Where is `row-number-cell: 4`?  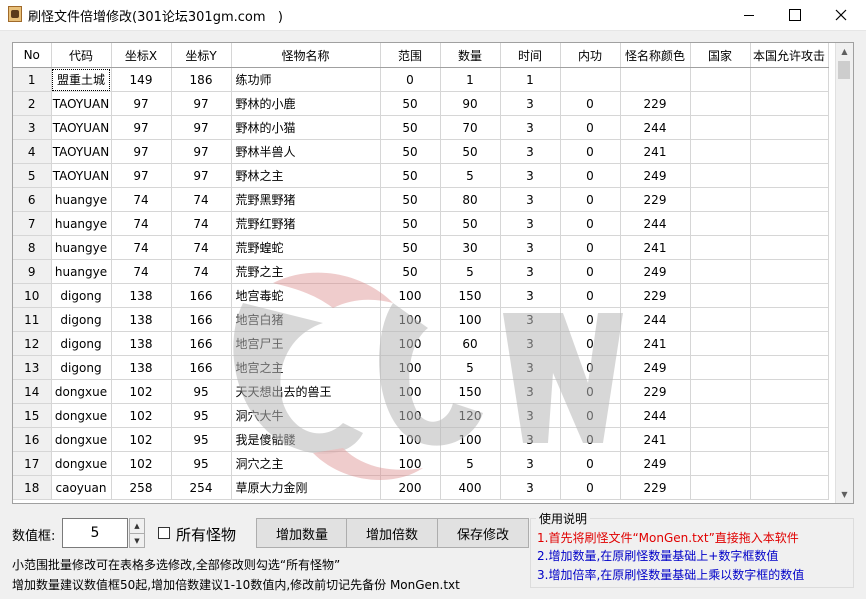 row-number-cell: 4 is located at coordinates (32, 151).